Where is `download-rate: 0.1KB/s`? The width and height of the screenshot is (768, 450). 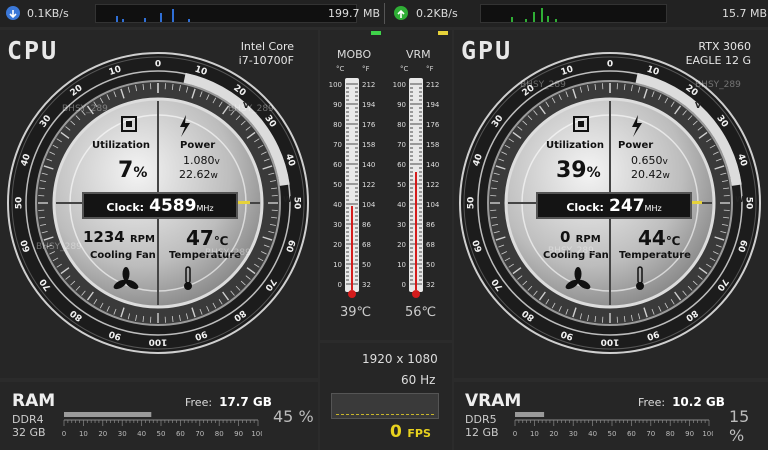
download-rate: 0.1KB/s is located at coordinates (48, 13).